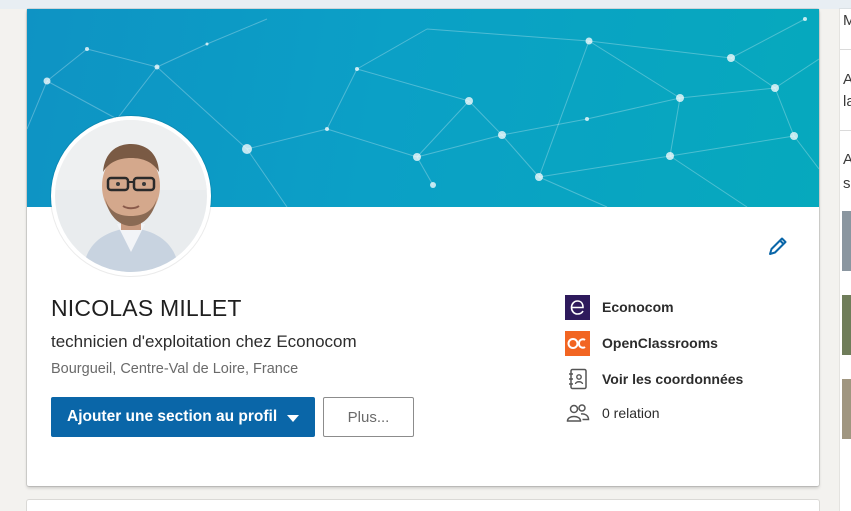 The height and width of the screenshot is (511, 851). What do you see at coordinates (175, 369) in the screenshot?
I see `profile-location: Bourgueil, Centre-Val de Loire, France` at bounding box center [175, 369].